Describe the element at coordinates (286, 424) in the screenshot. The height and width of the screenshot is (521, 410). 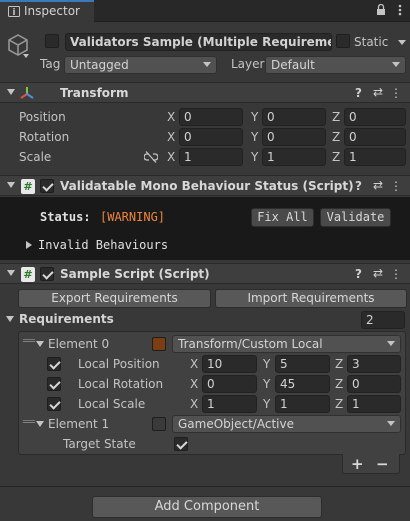
I see `element1-type-dropdown: GameObject/Active` at that location.